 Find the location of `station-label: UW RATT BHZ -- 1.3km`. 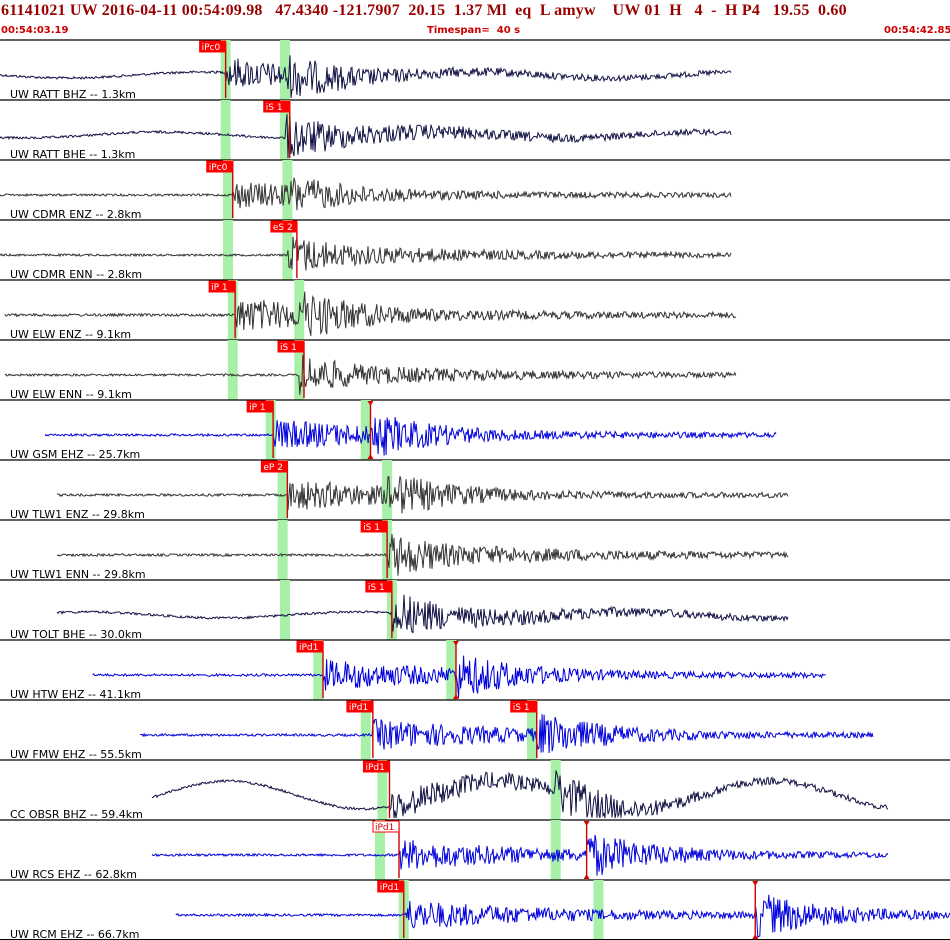

station-label: UW RATT BHZ -- 1.3km is located at coordinates (73, 94).